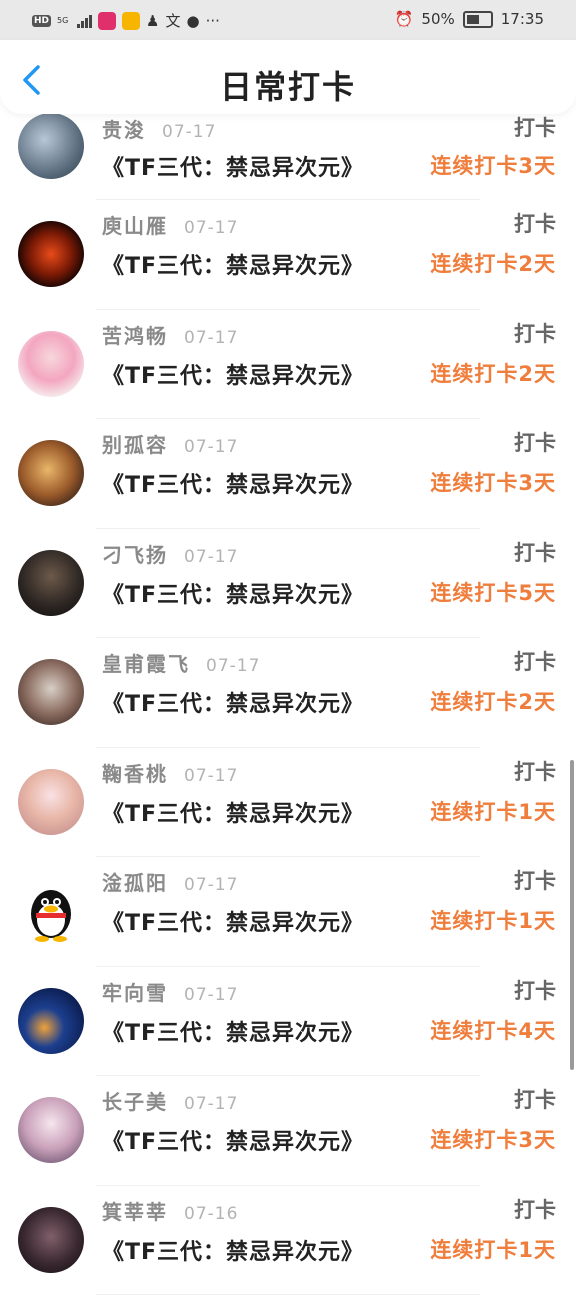  I want to click on user-name: 贵浚, so click(124, 128).